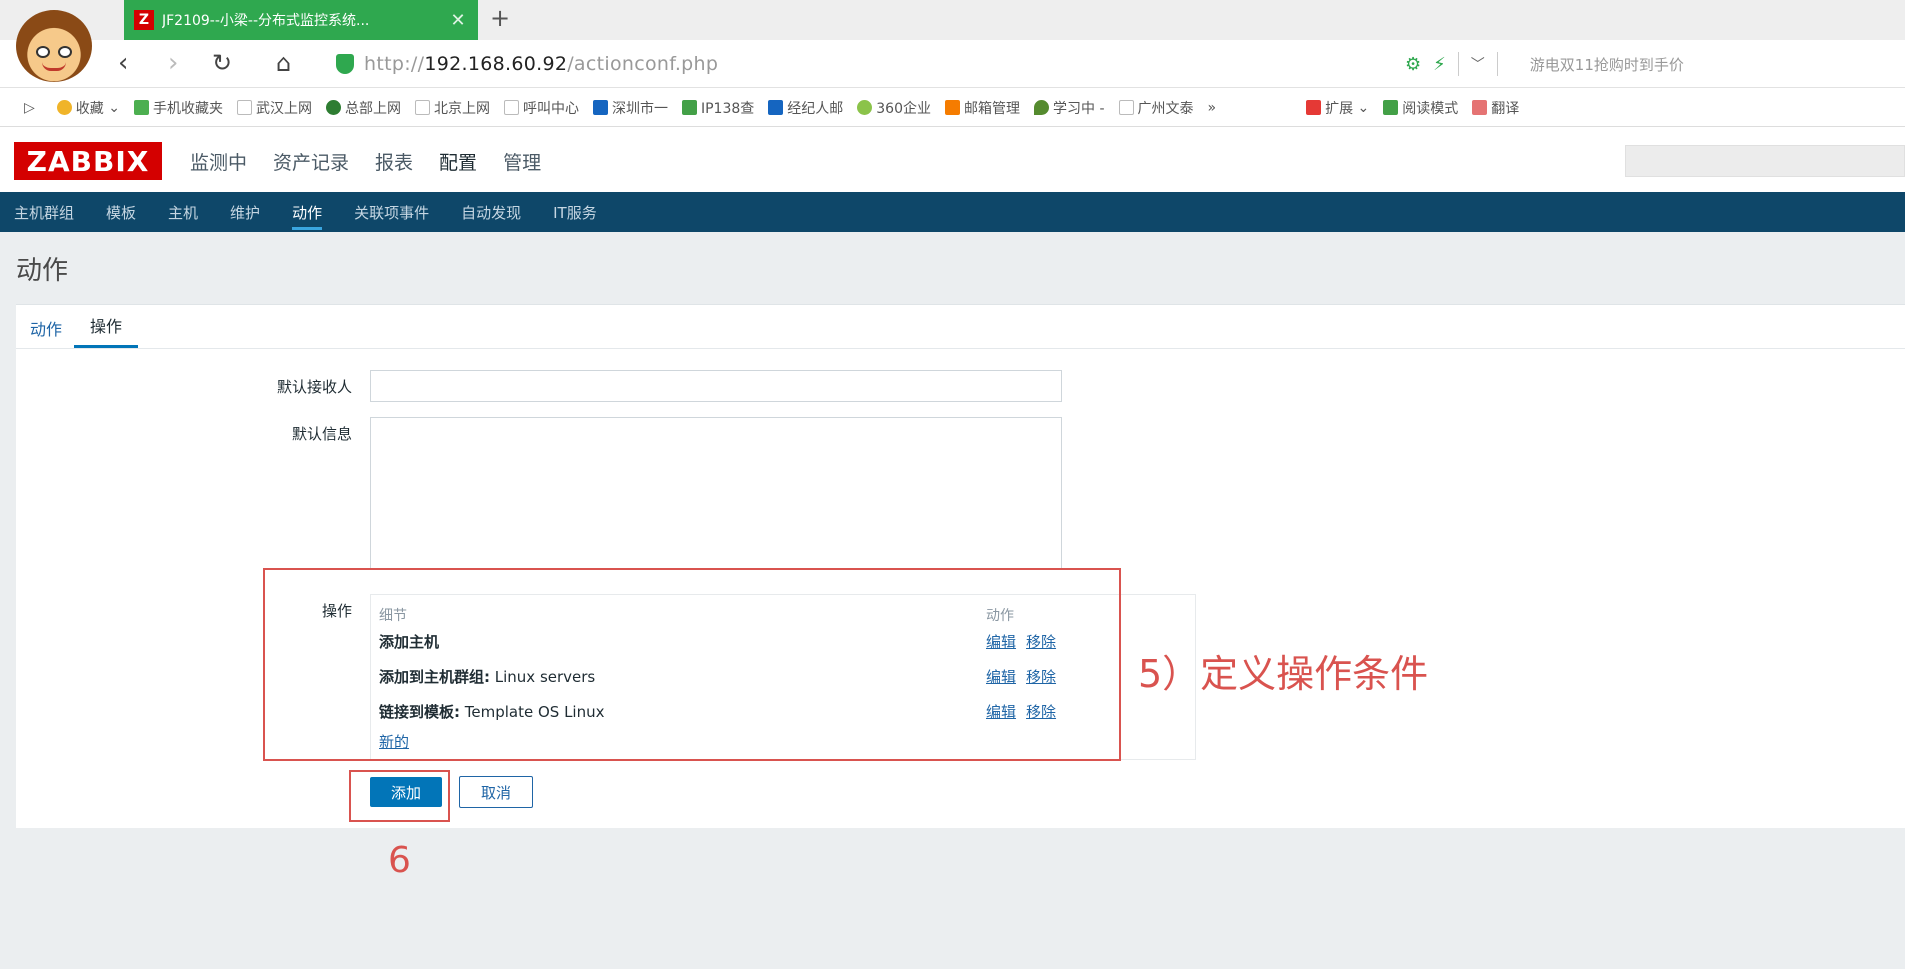 The image size is (1905, 969). What do you see at coordinates (1420, 108) in the screenshot?
I see `reading-mode-button: 阅读模式` at bounding box center [1420, 108].